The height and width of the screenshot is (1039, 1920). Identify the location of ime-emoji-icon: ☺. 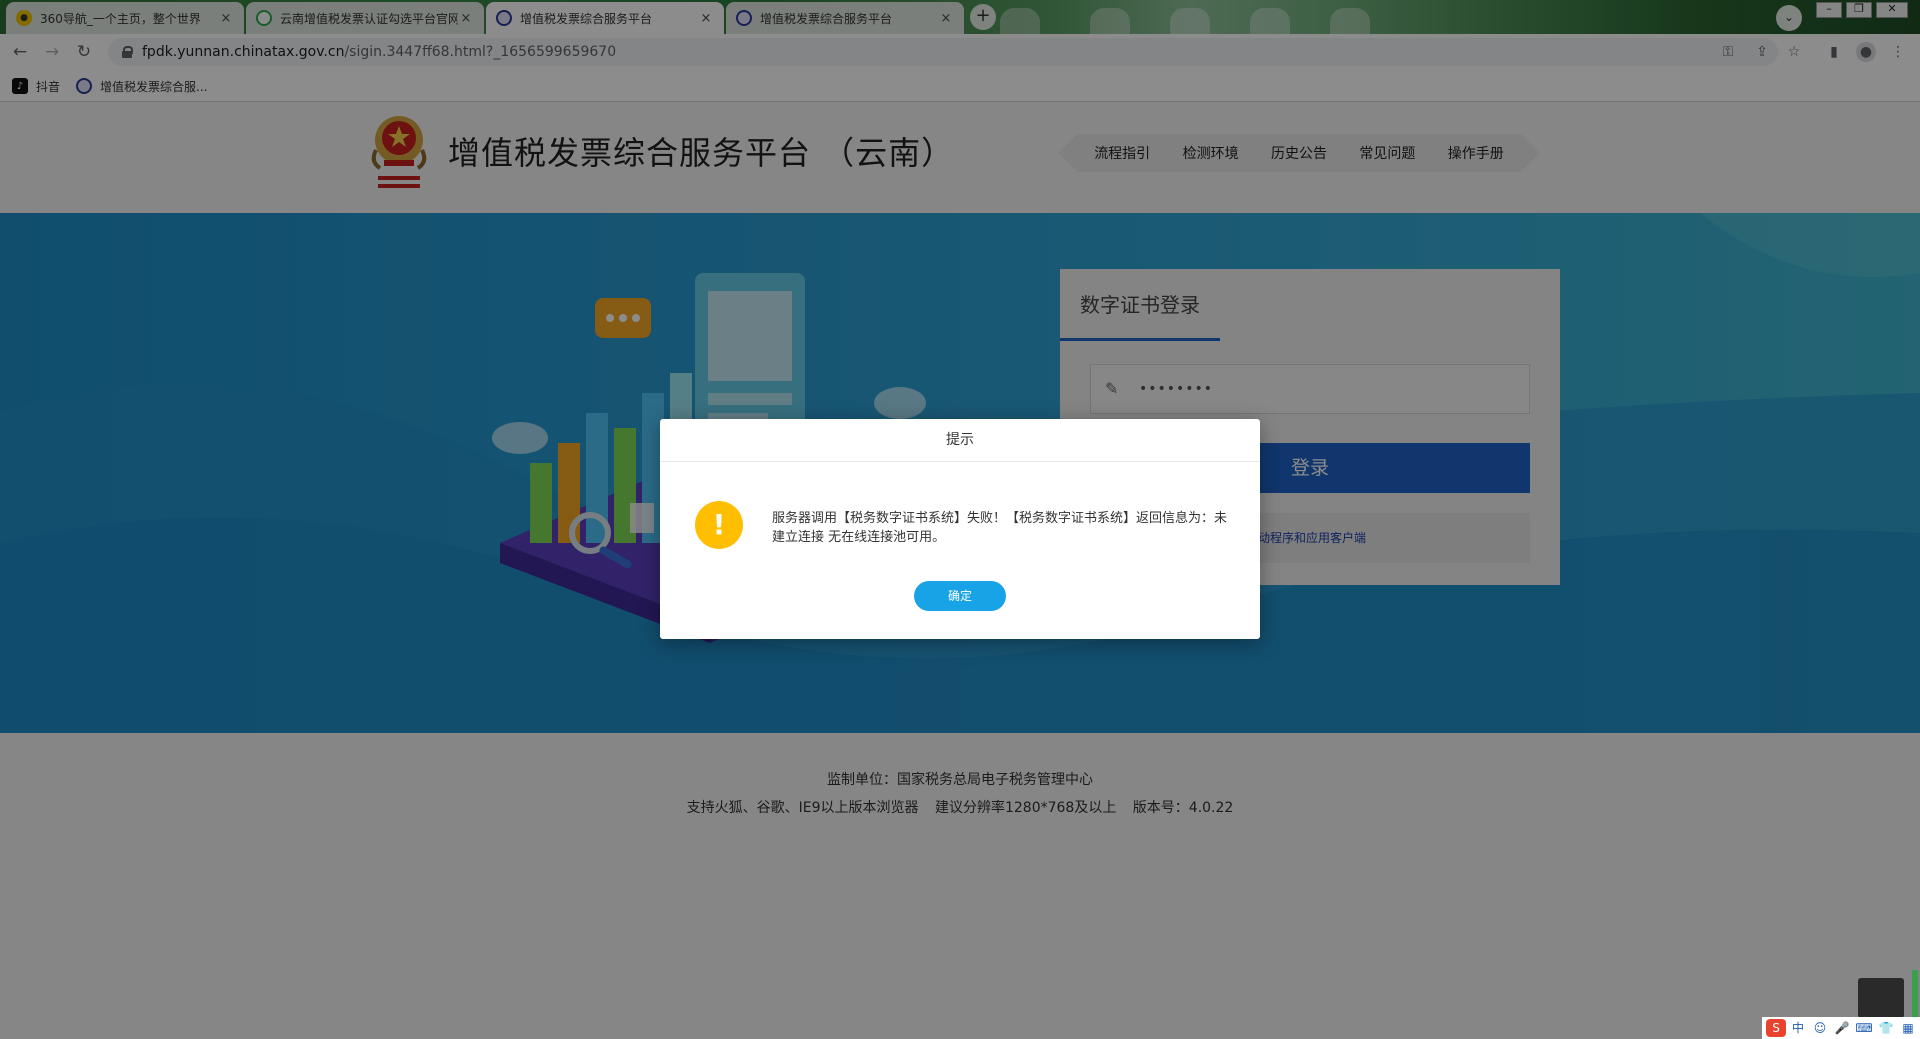
(1820, 1028).